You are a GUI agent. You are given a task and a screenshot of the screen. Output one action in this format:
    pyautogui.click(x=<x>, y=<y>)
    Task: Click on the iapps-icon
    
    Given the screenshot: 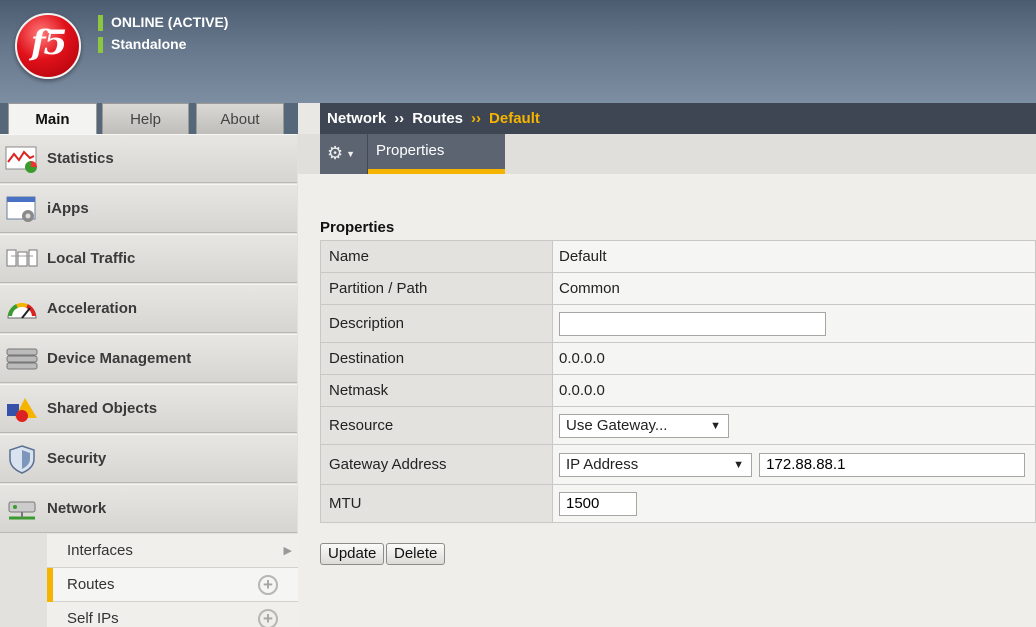 What is the action you would take?
    pyautogui.click(x=21, y=209)
    